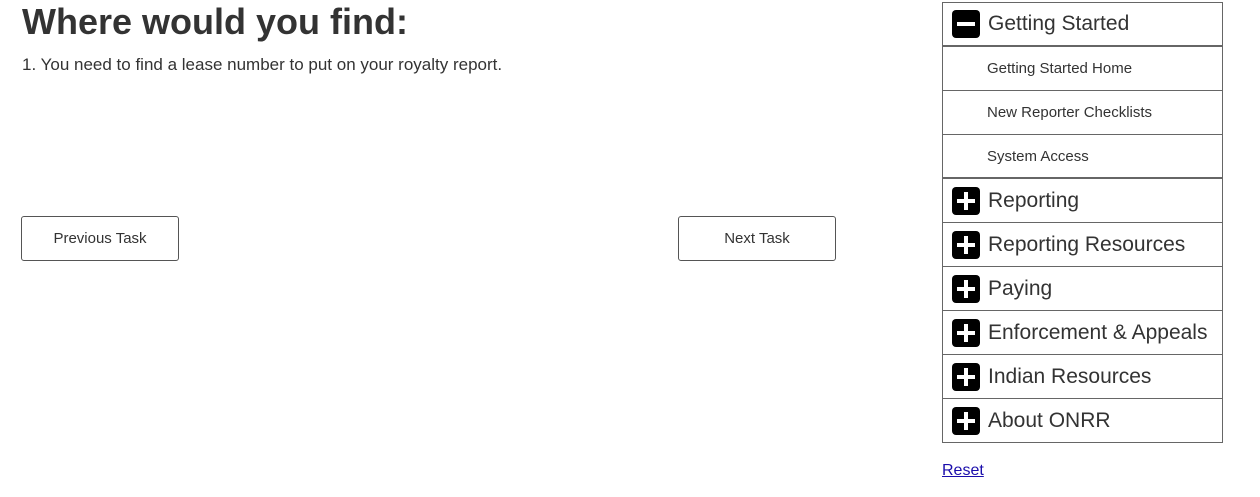  I want to click on menu-item-label: Reporting Resources, so click(1087, 244).